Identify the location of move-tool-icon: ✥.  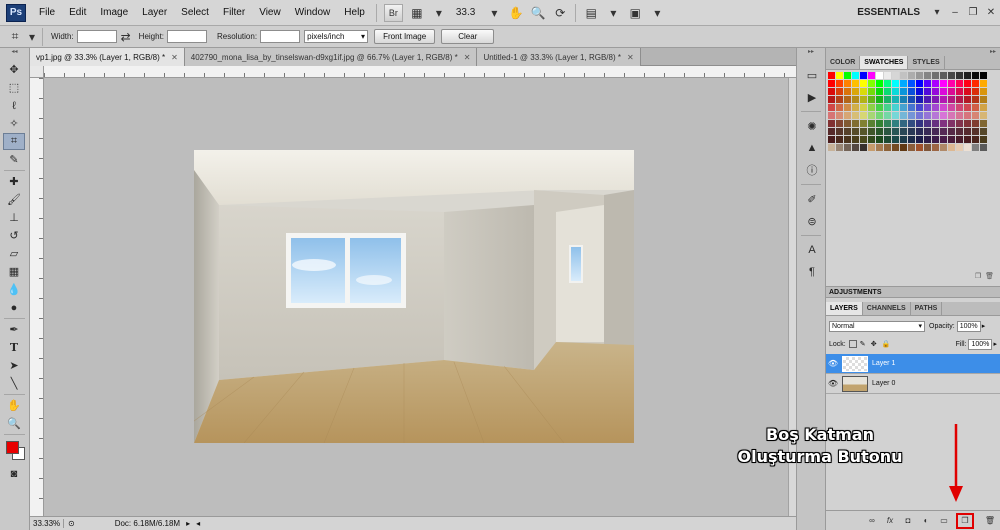
(14, 69).